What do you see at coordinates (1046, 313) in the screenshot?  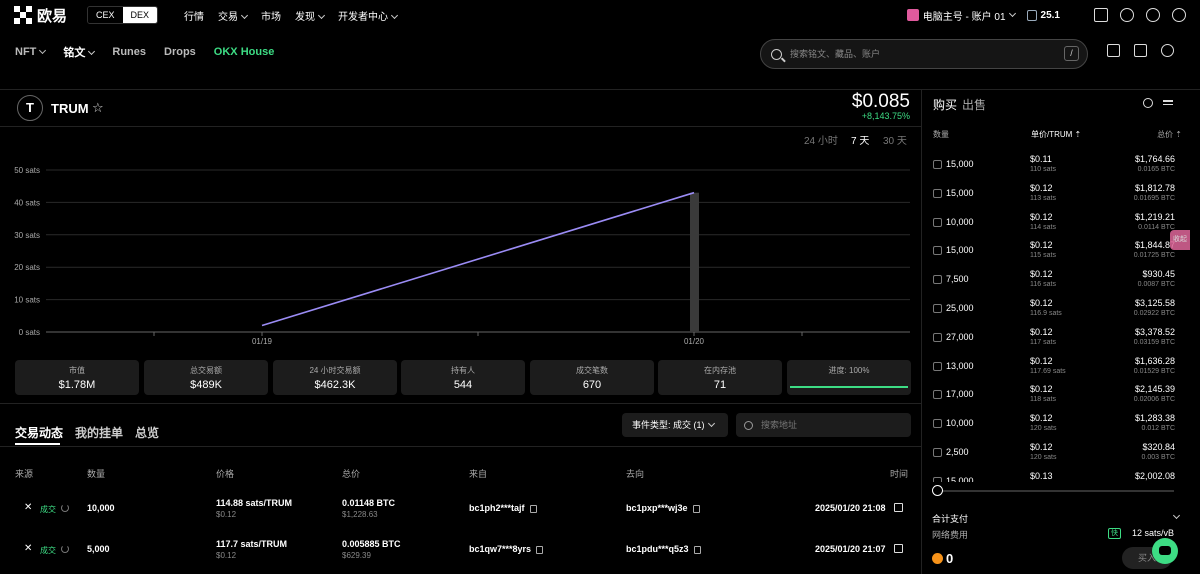 I see `order-price-sats: 116.9 sats` at bounding box center [1046, 313].